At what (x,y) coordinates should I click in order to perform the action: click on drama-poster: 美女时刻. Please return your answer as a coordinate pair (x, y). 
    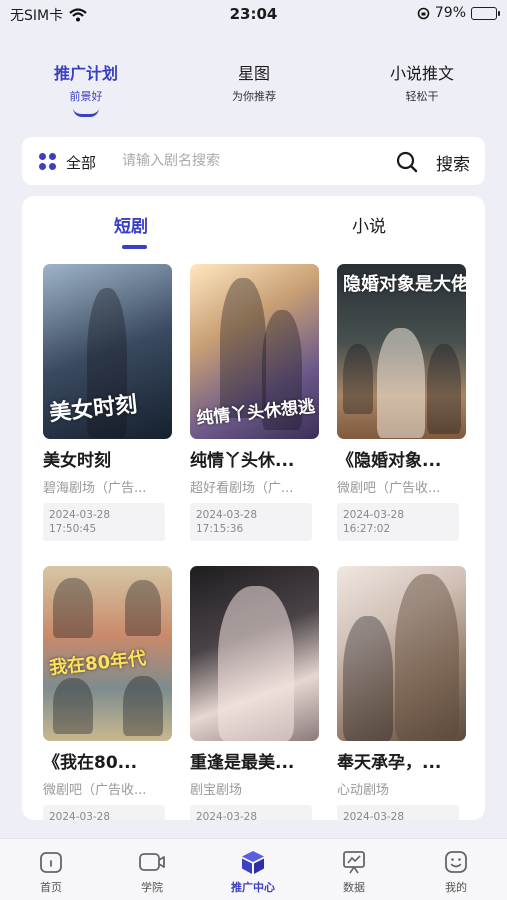
    Looking at the image, I should click on (107, 351).